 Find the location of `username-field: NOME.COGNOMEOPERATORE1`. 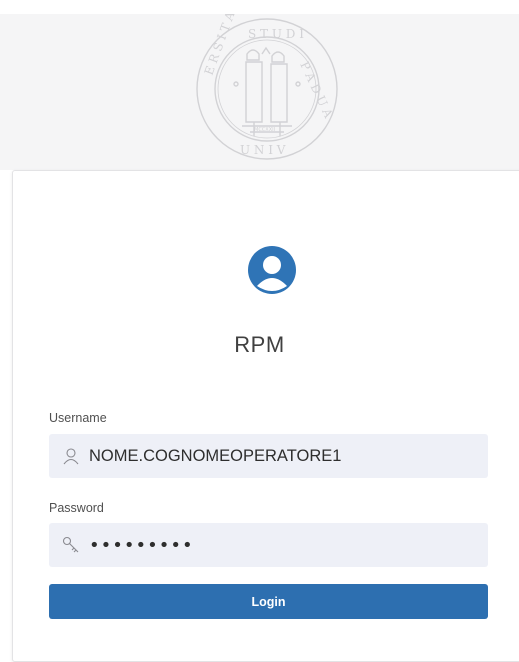

username-field: NOME.COGNOMEOPERATORE1 is located at coordinates (268, 456).